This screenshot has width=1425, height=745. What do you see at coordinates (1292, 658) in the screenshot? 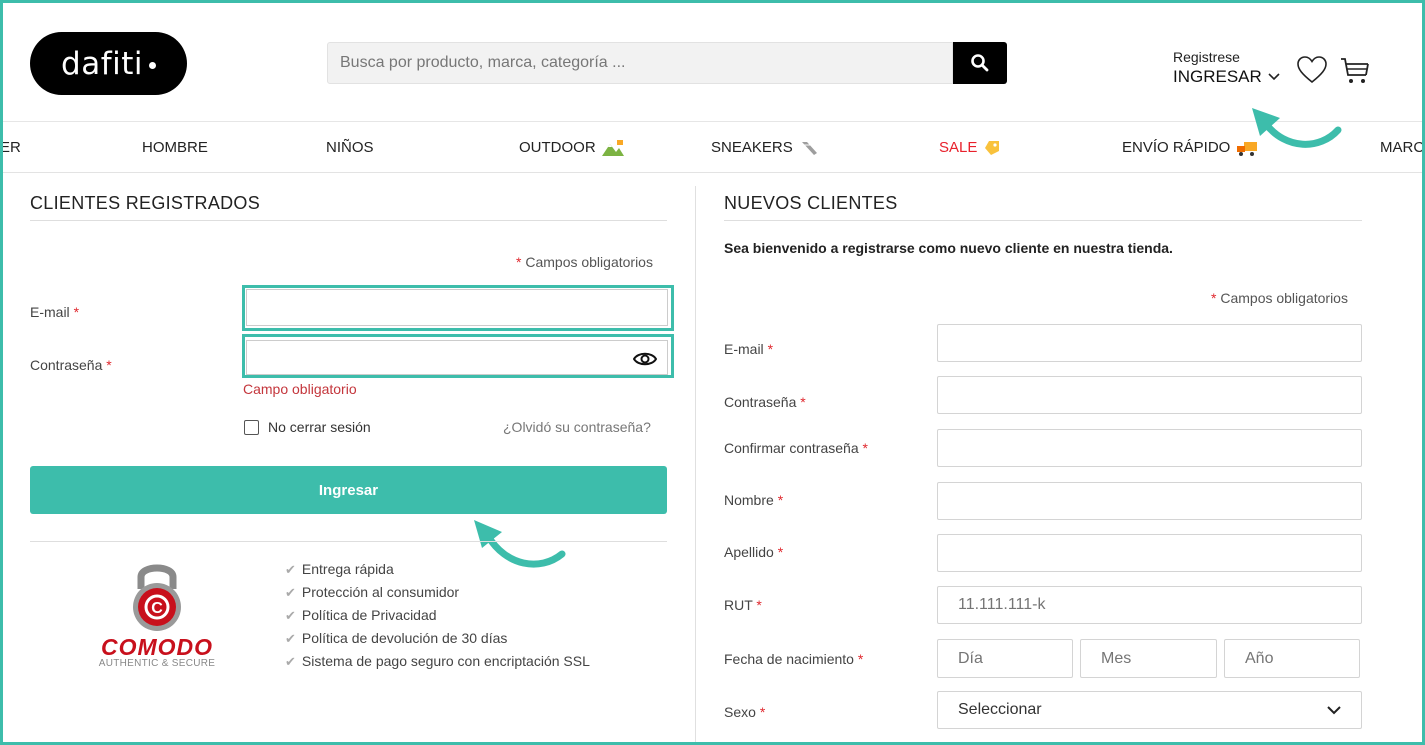
I see `birth-year-input` at bounding box center [1292, 658].